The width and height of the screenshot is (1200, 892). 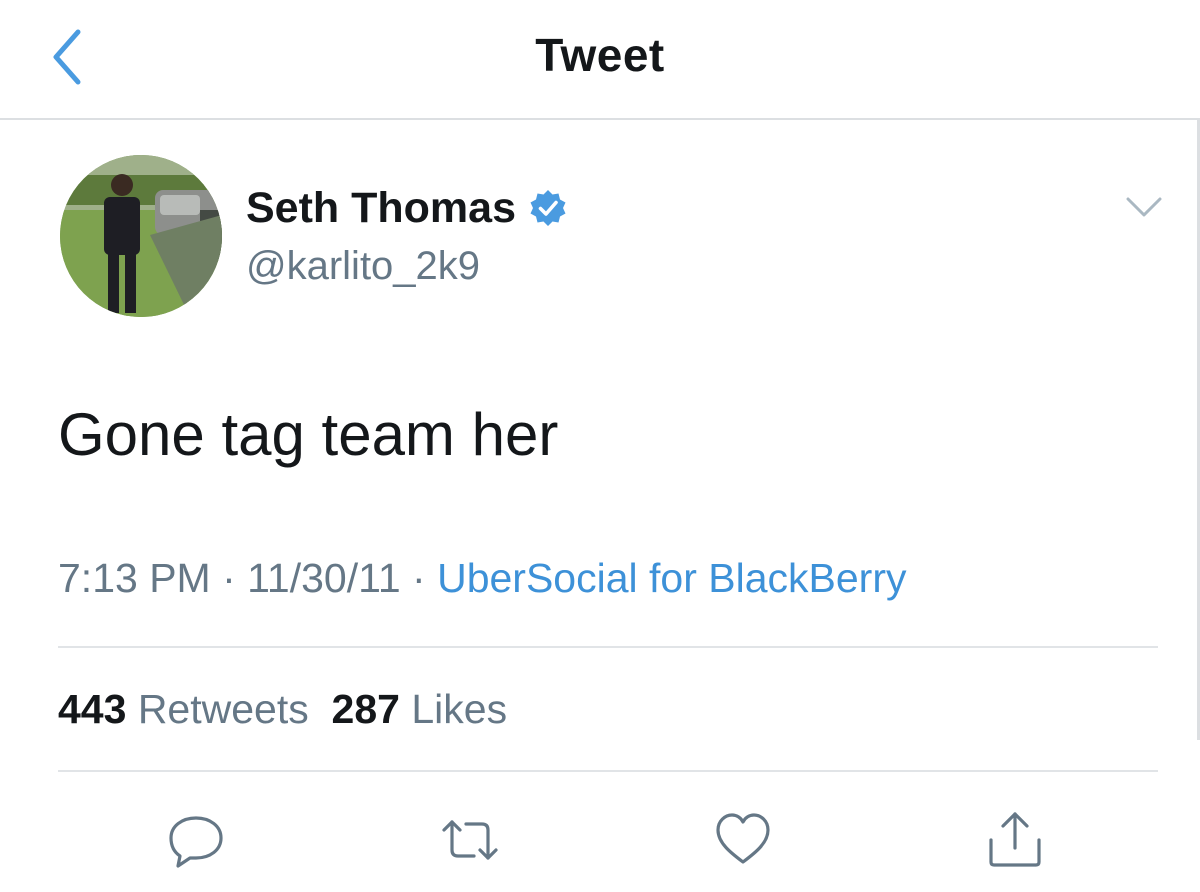 I want to click on tweet-date: 11/30/11, so click(x=324, y=578).